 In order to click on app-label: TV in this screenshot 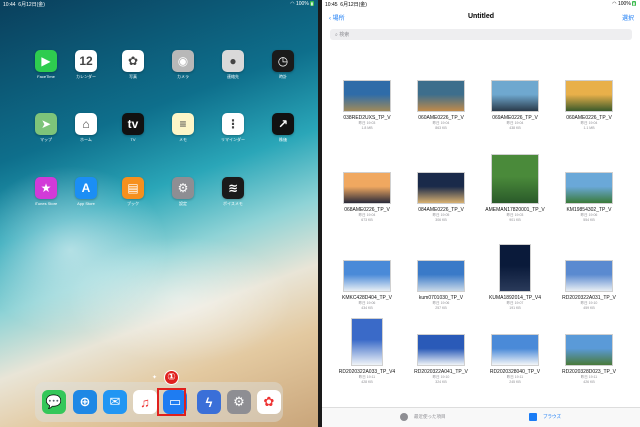, I will do `click(133, 139)`.